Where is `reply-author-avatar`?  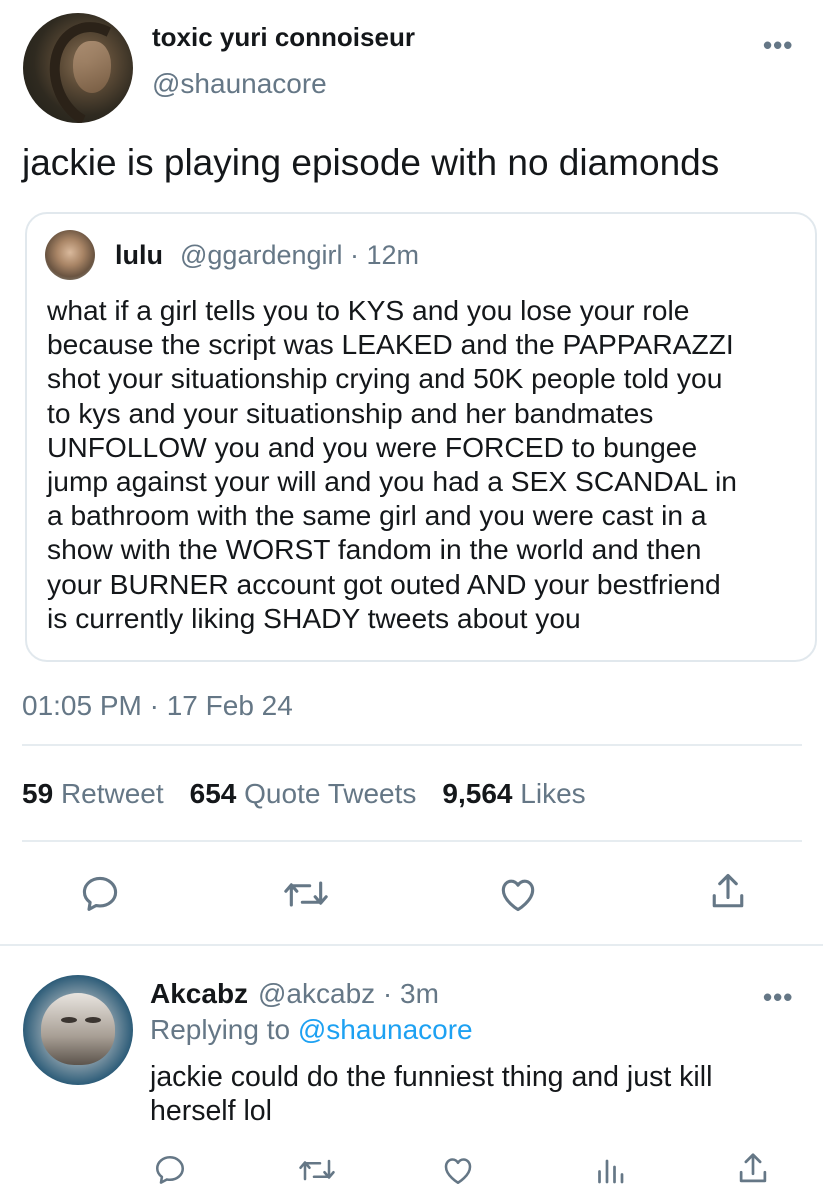
reply-author-avatar is located at coordinates (78, 1030).